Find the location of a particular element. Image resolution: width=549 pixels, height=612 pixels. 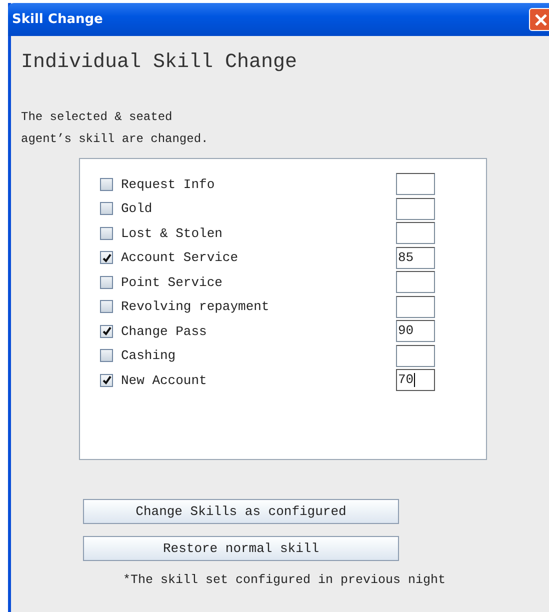

description-text: The selected & seated is located at coordinates (97, 117).